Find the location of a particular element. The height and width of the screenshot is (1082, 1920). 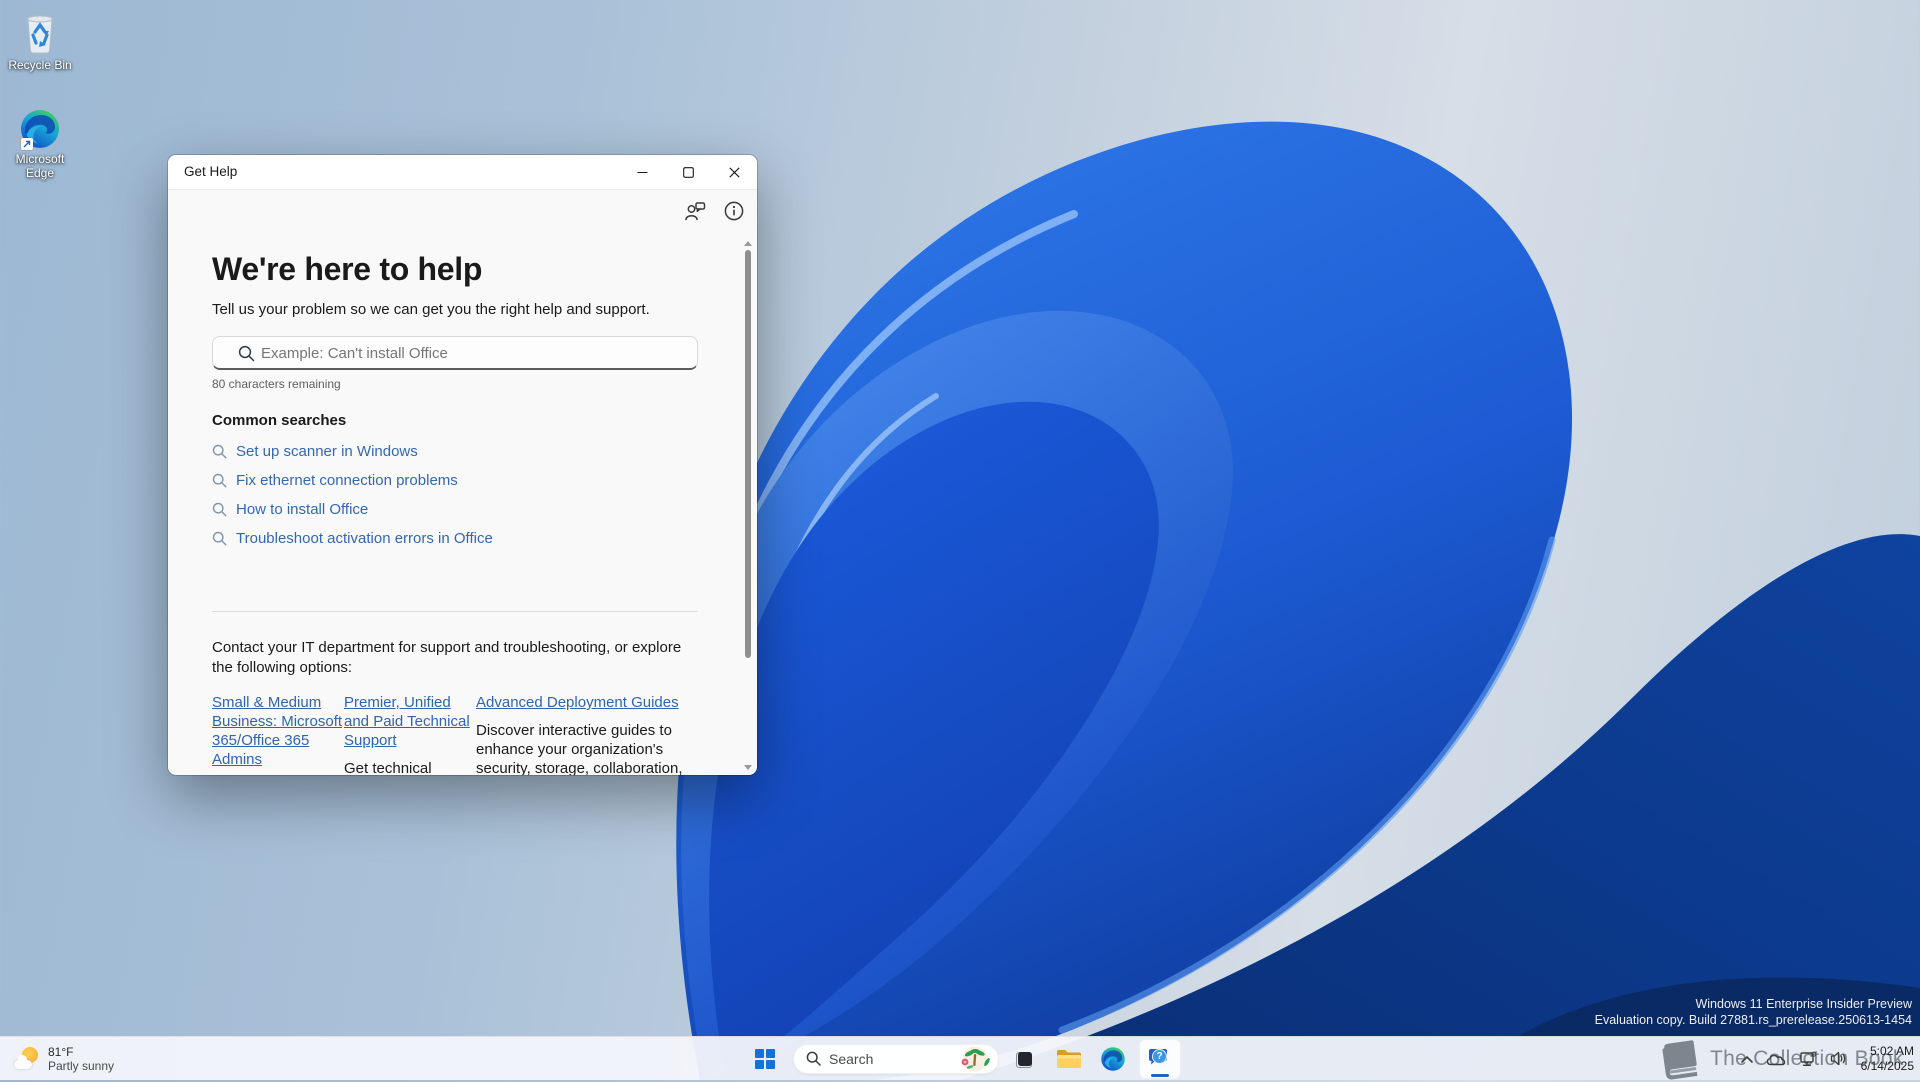

edge-browser-button is located at coordinates (1113, 1059).